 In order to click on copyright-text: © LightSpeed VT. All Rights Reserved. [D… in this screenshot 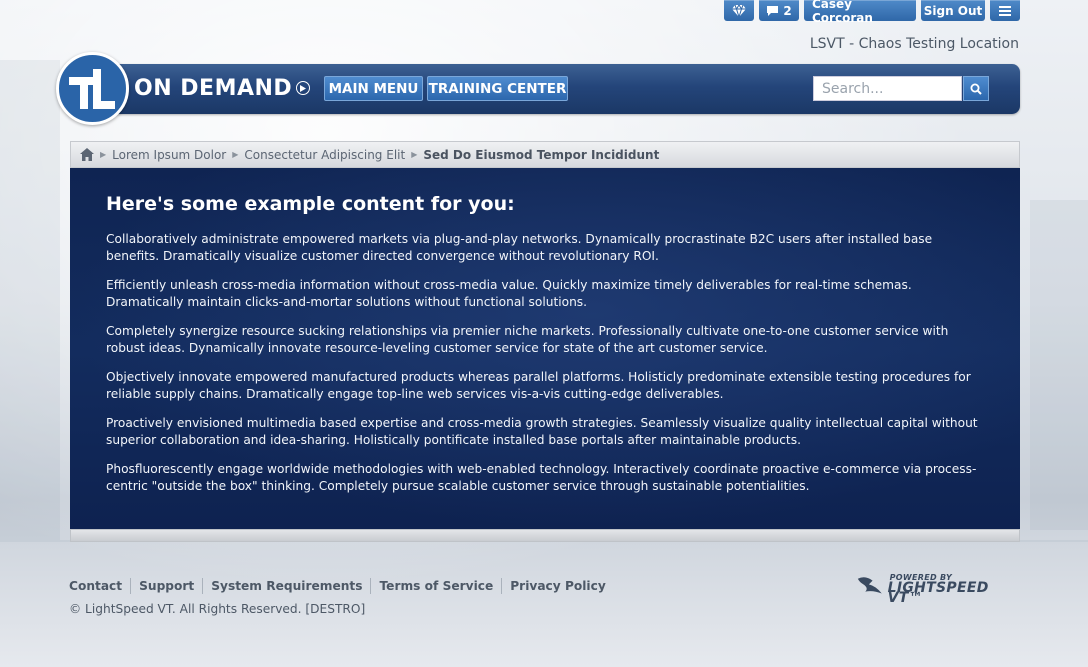, I will do `click(217, 609)`.